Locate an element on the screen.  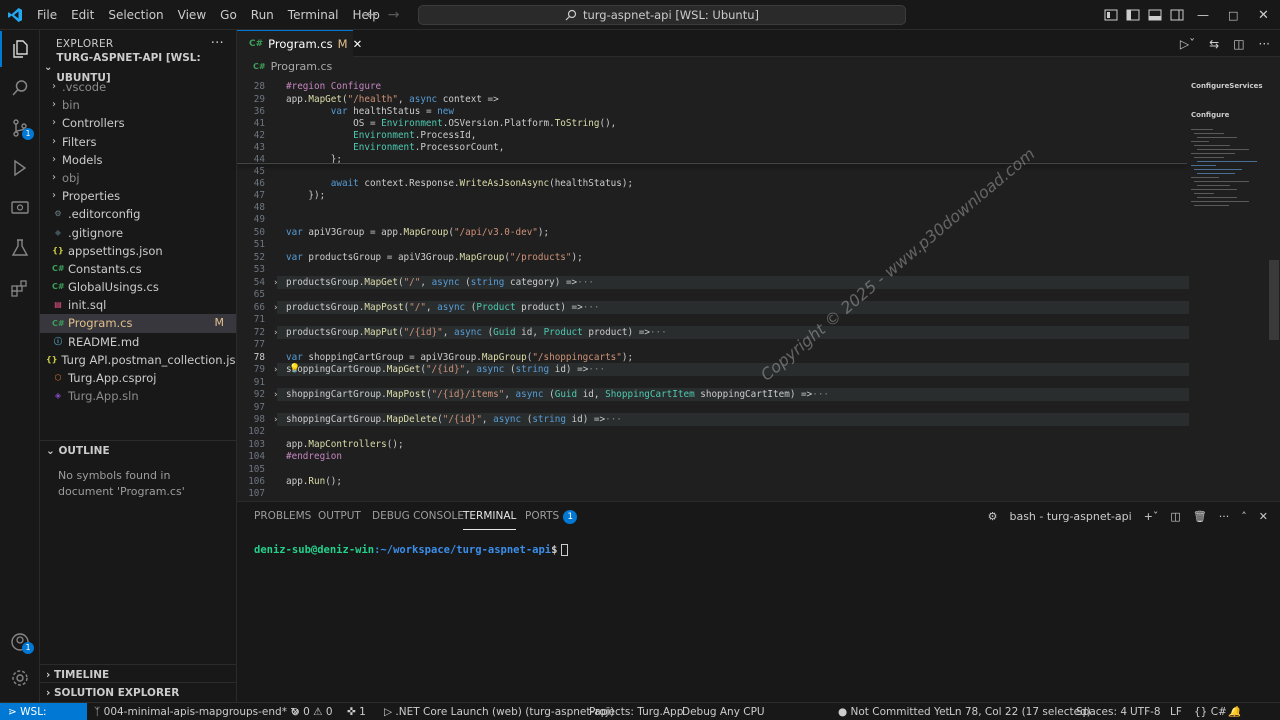
remote-indicator: ⋗ WSL: Ubuntu is located at coordinates (43, 711).